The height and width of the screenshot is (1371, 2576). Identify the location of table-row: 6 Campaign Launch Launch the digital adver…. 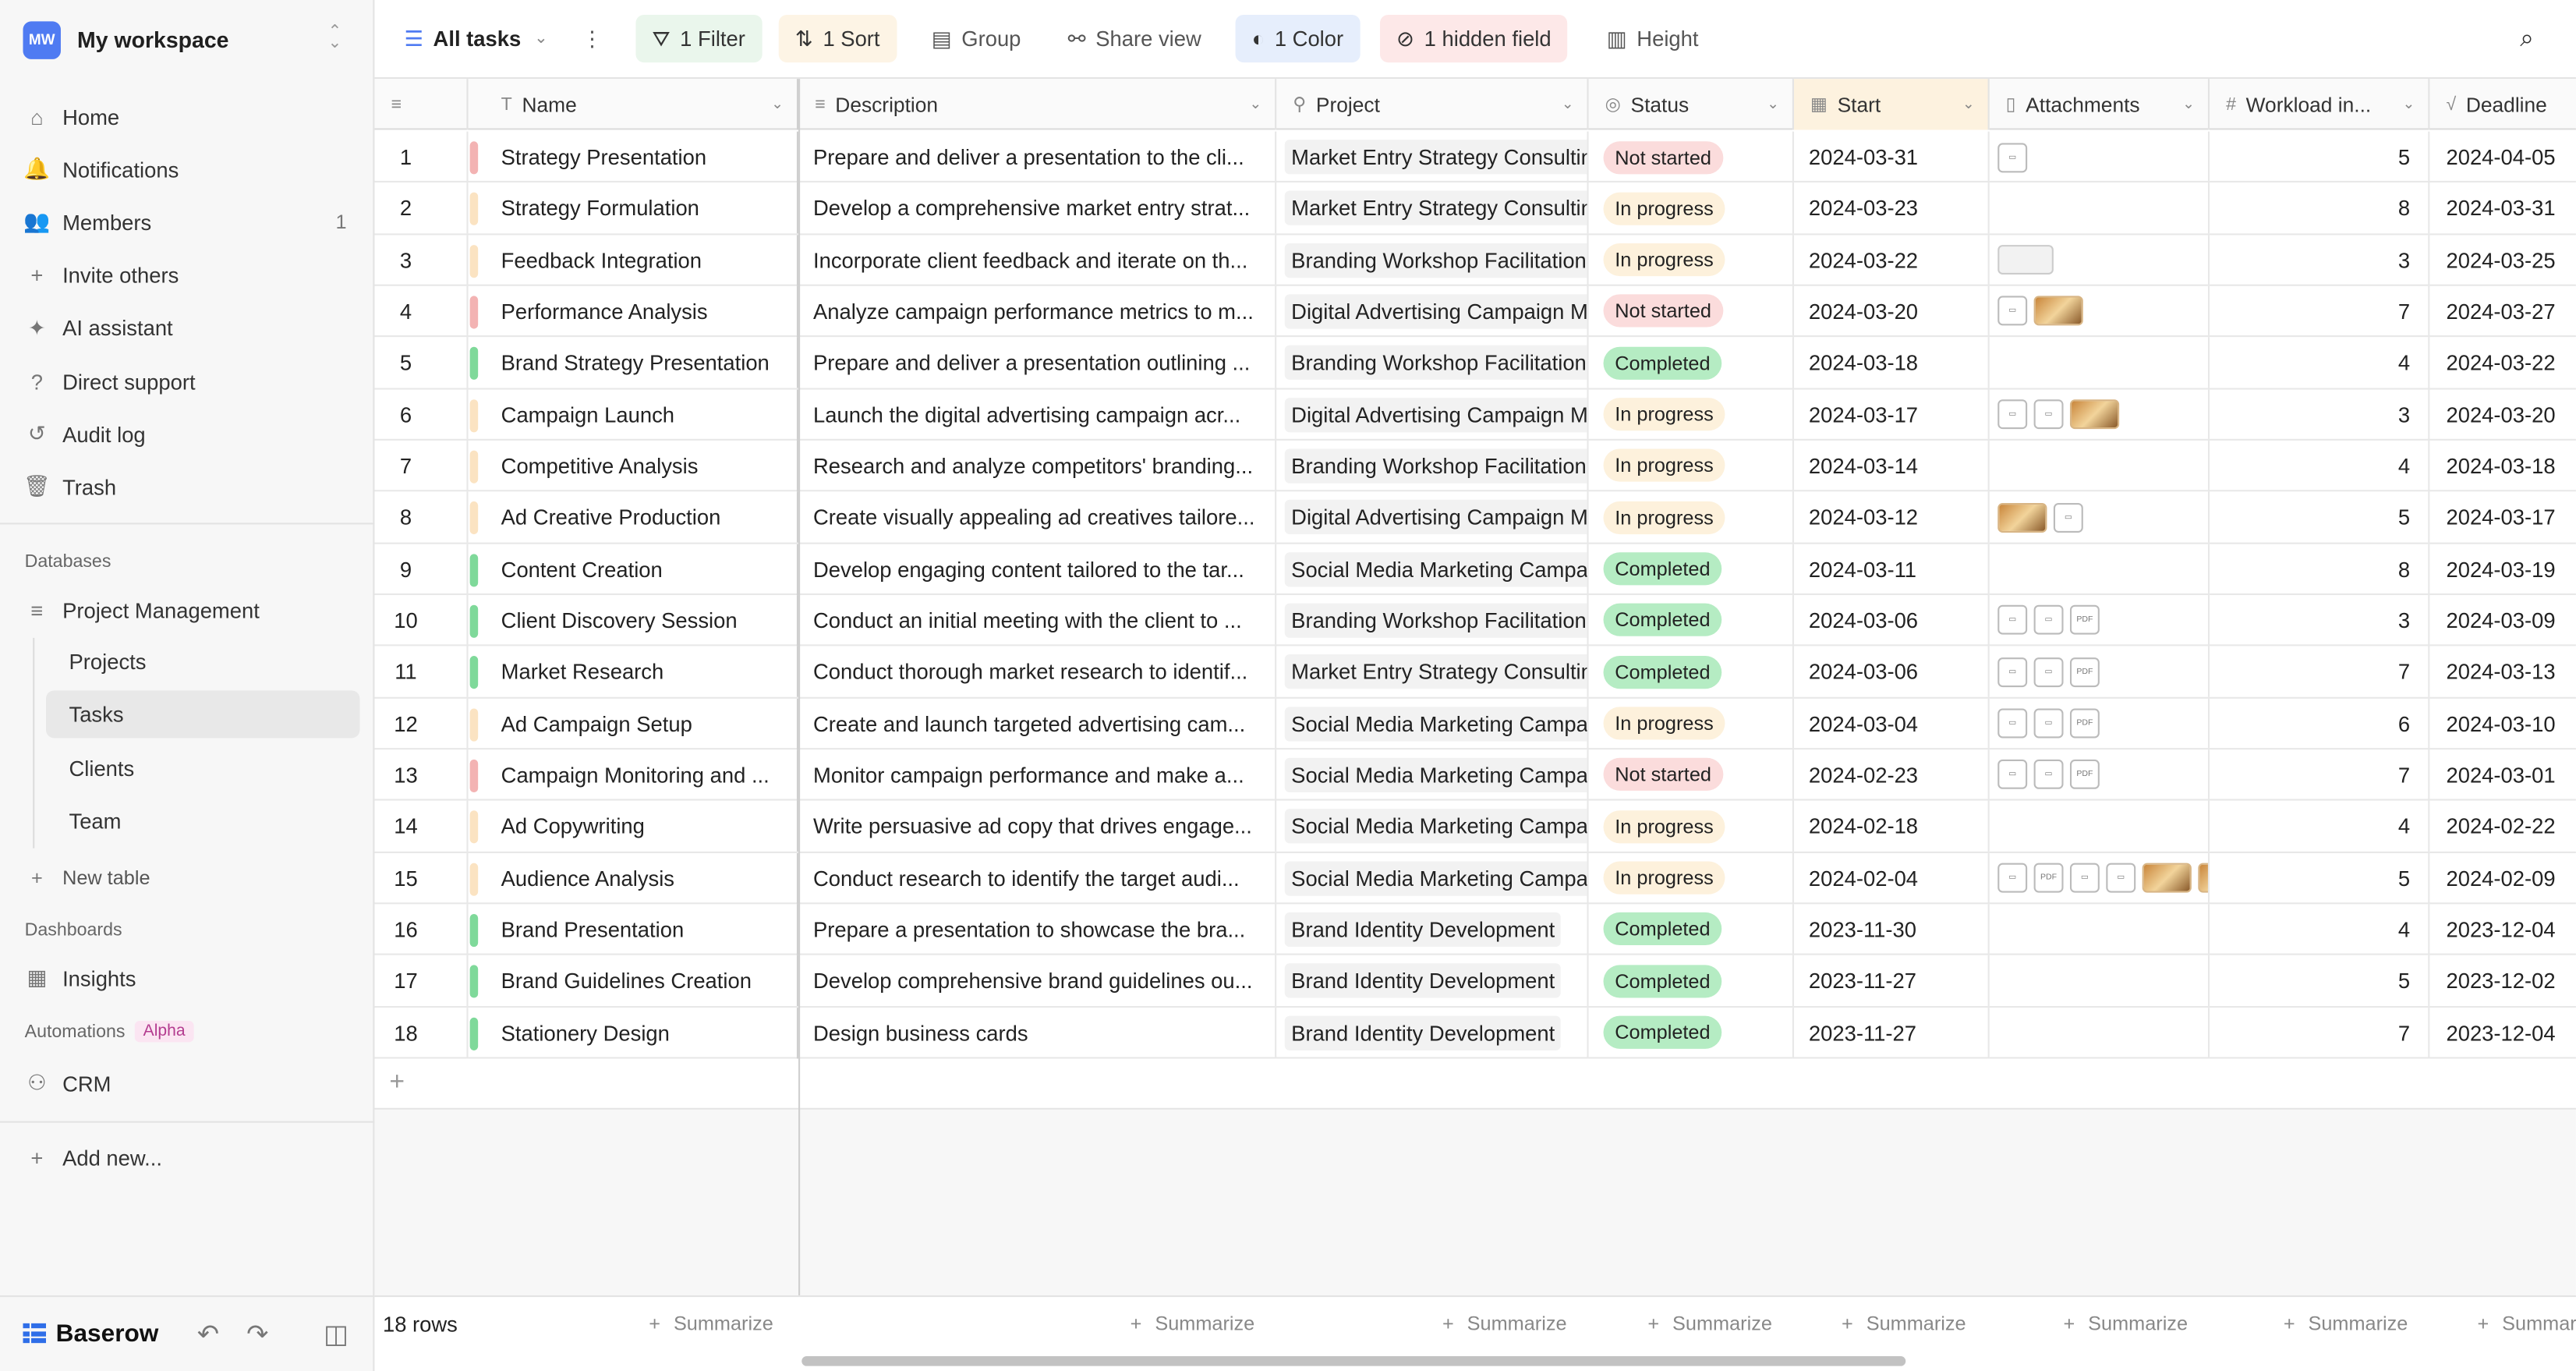
(1475, 414).